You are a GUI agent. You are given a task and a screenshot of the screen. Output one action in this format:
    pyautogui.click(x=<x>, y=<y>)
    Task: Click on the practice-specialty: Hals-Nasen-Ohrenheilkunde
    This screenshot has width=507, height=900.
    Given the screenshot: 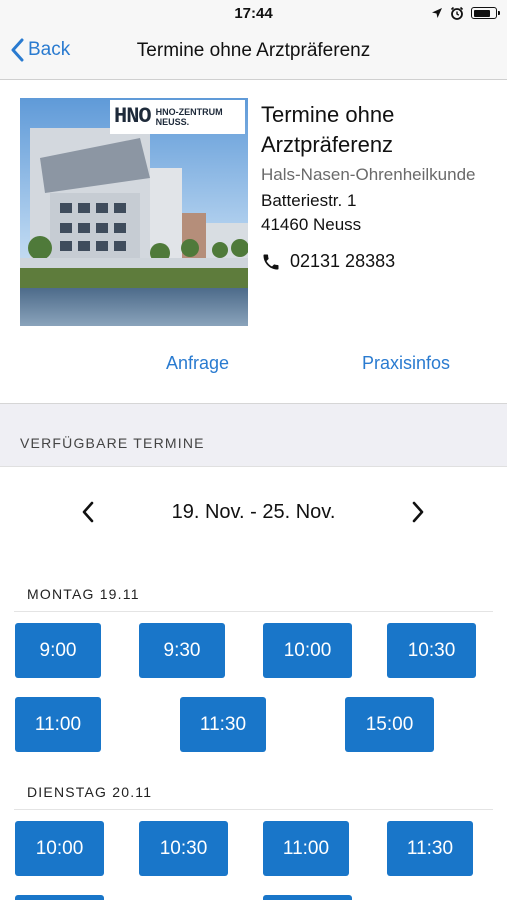 What is the action you would take?
    pyautogui.click(x=368, y=174)
    